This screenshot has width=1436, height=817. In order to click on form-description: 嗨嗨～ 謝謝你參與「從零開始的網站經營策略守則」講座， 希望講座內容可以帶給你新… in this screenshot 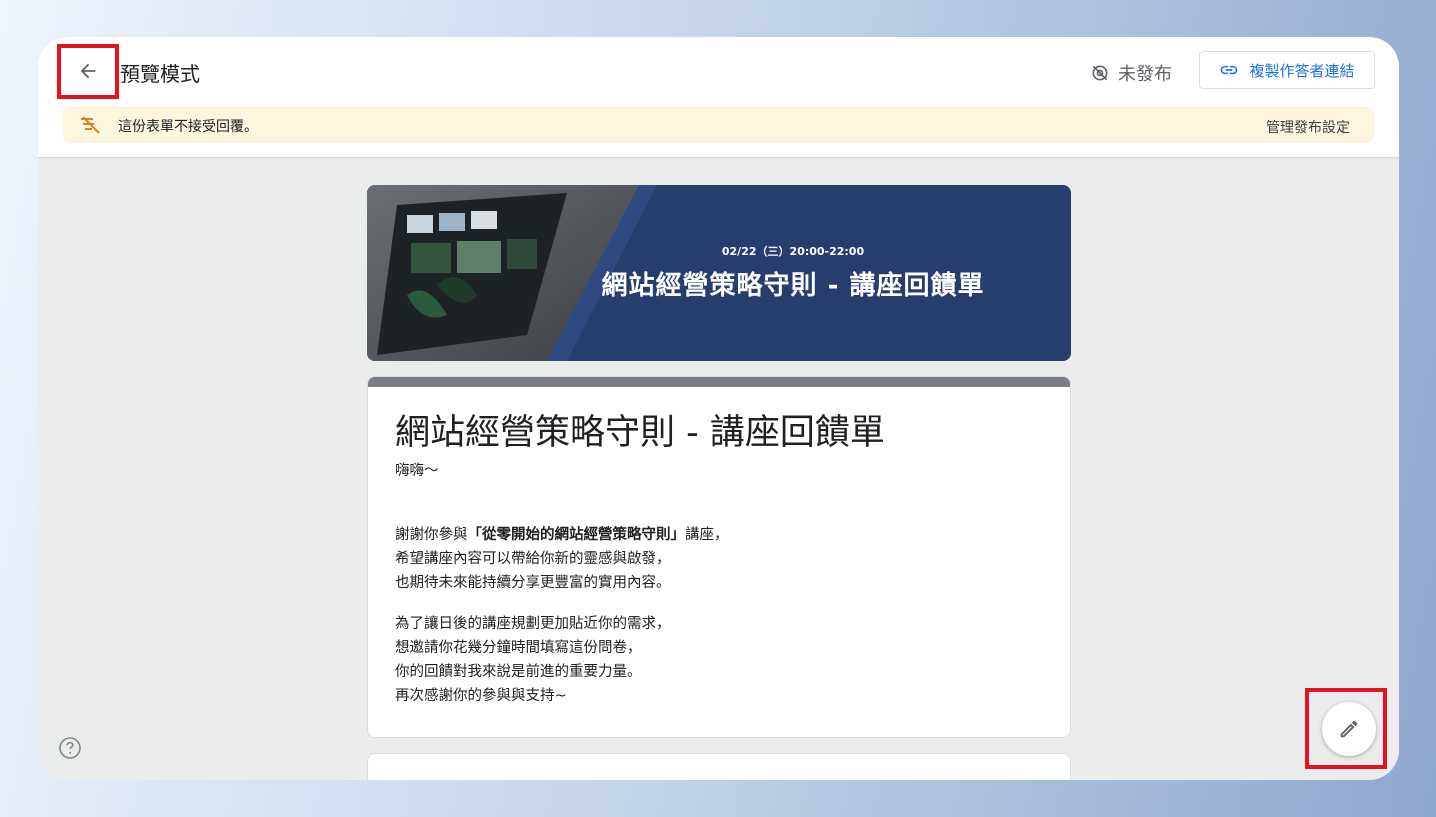, I will do `click(562, 583)`.